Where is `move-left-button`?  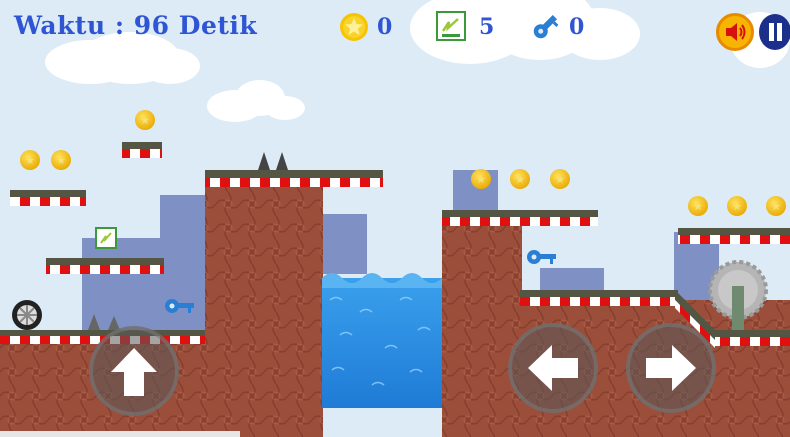 move-left-button is located at coordinates (553, 368).